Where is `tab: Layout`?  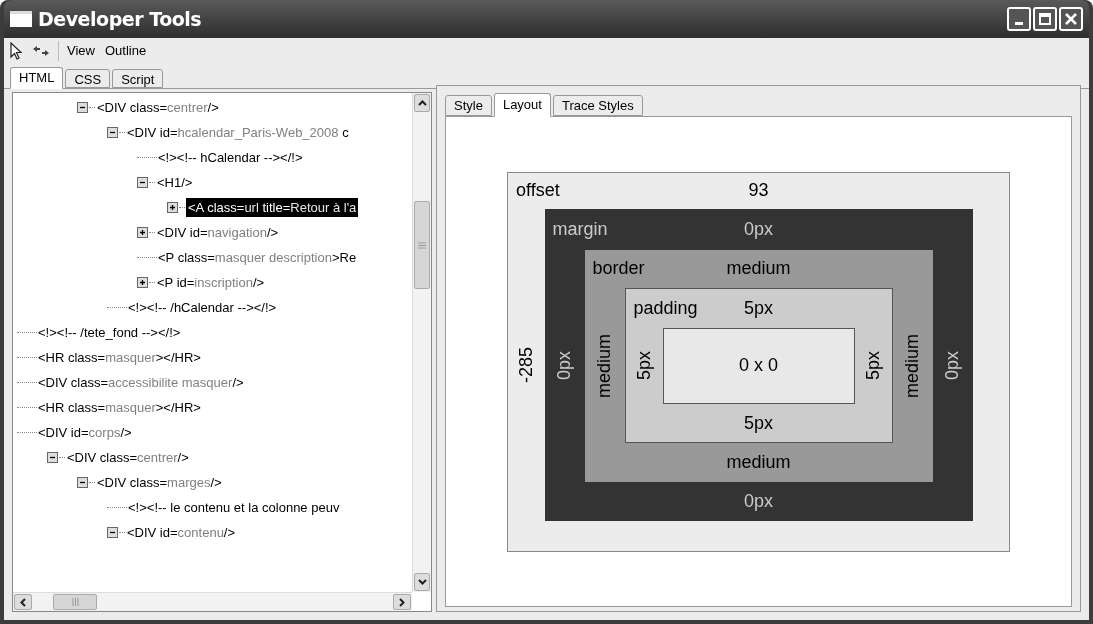 tab: Layout is located at coordinates (522, 105).